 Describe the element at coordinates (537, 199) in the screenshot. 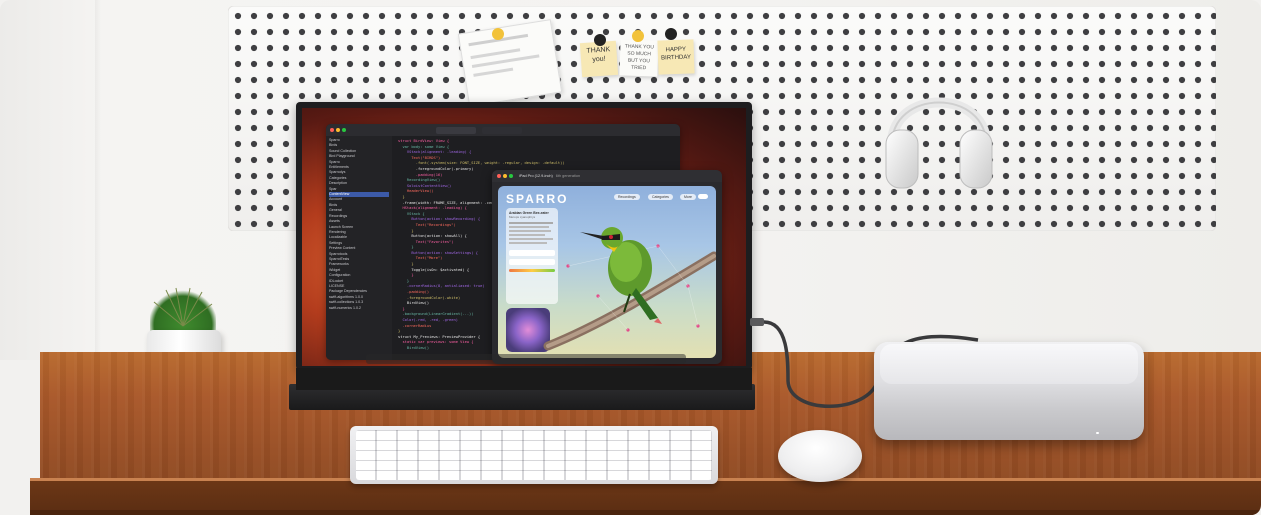

I see `app-title: SPARRO` at that location.